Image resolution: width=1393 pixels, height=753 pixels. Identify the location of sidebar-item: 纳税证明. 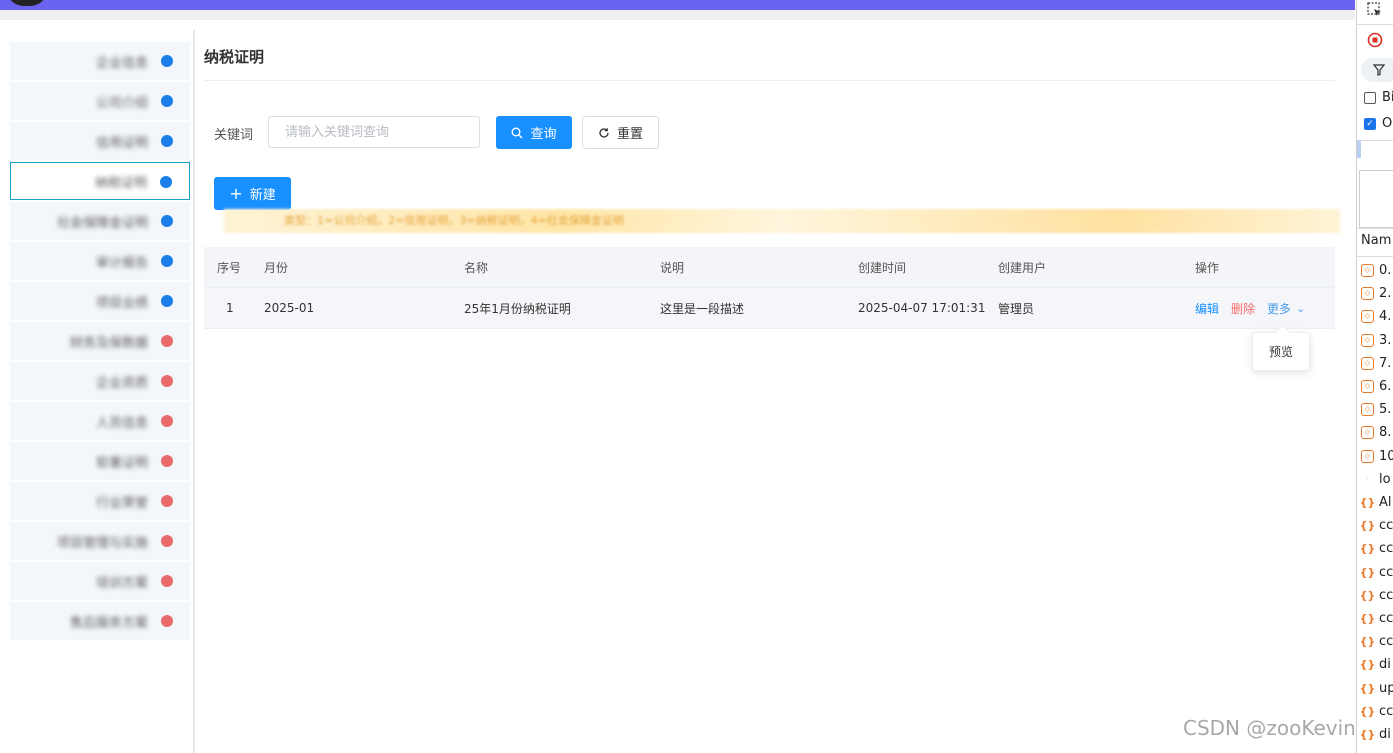
(100, 181).